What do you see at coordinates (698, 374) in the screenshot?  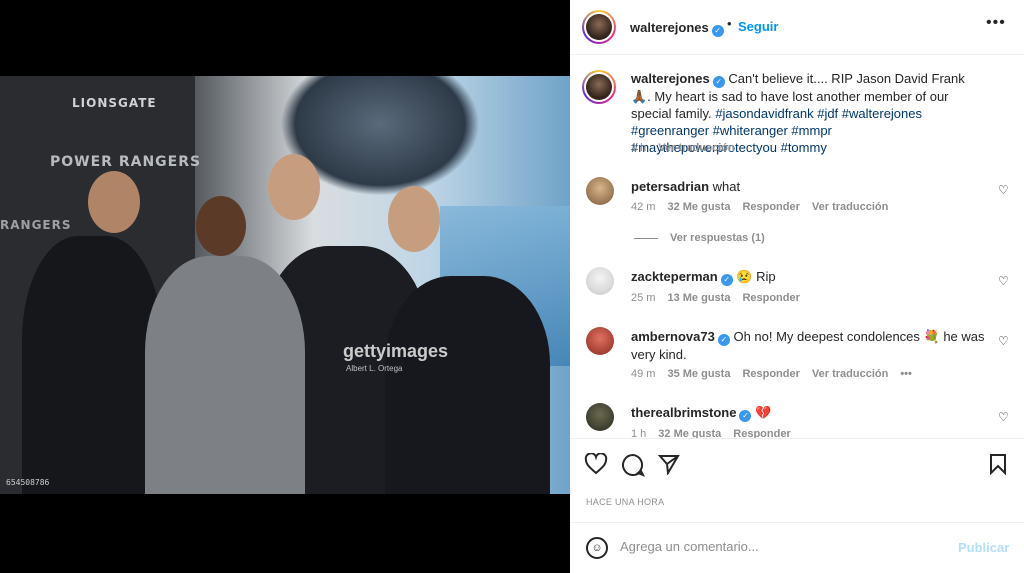 I see `comment-likes: 35 Me gusta` at bounding box center [698, 374].